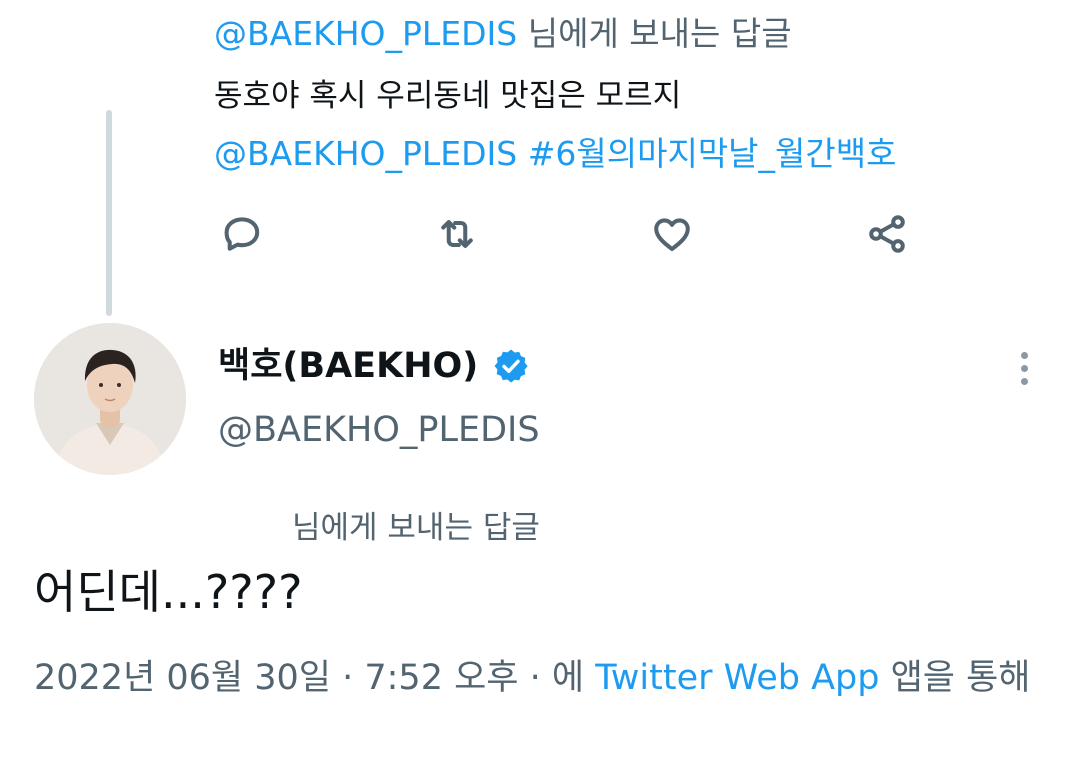 This screenshot has width=1080, height=781. Describe the element at coordinates (955, 678) in the screenshot. I see `tweet-source-suffix: 앱을 통해` at that location.